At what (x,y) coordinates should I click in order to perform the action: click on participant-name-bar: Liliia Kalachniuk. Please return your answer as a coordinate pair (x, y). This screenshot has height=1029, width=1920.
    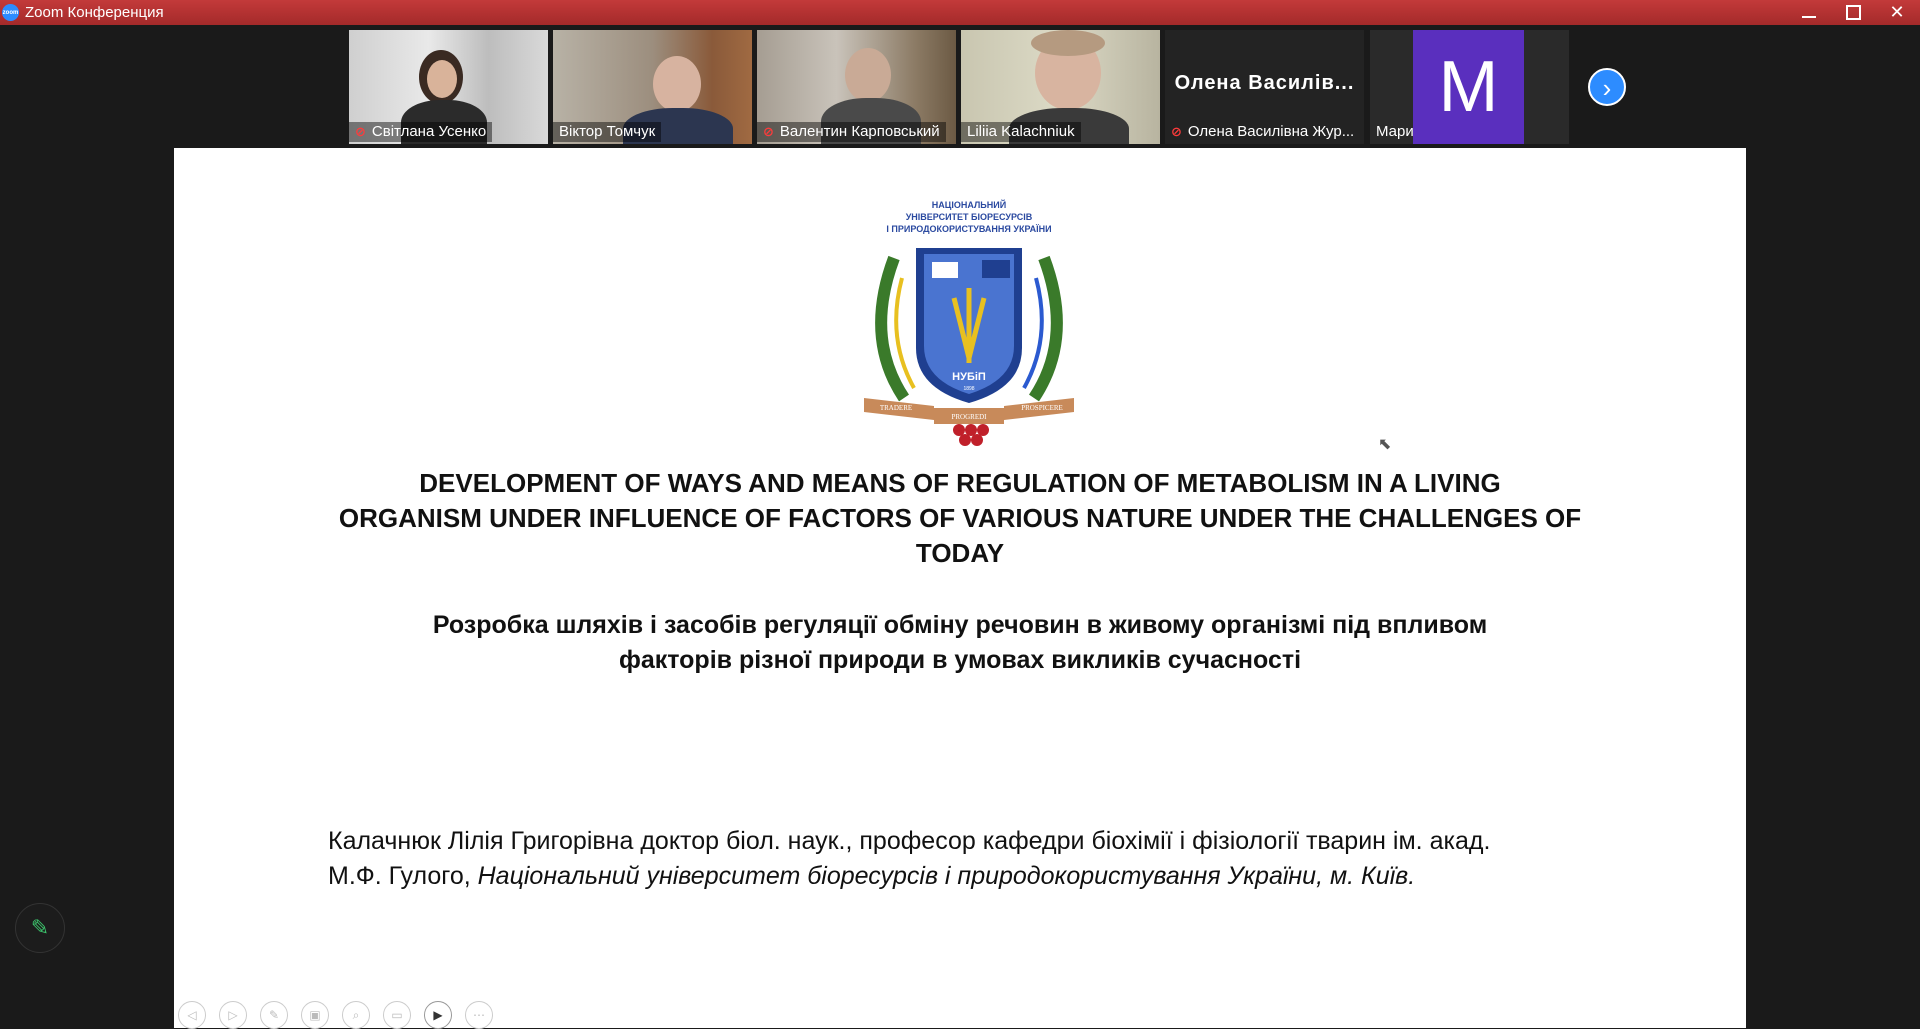
    Looking at the image, I should click on (1021, 132).